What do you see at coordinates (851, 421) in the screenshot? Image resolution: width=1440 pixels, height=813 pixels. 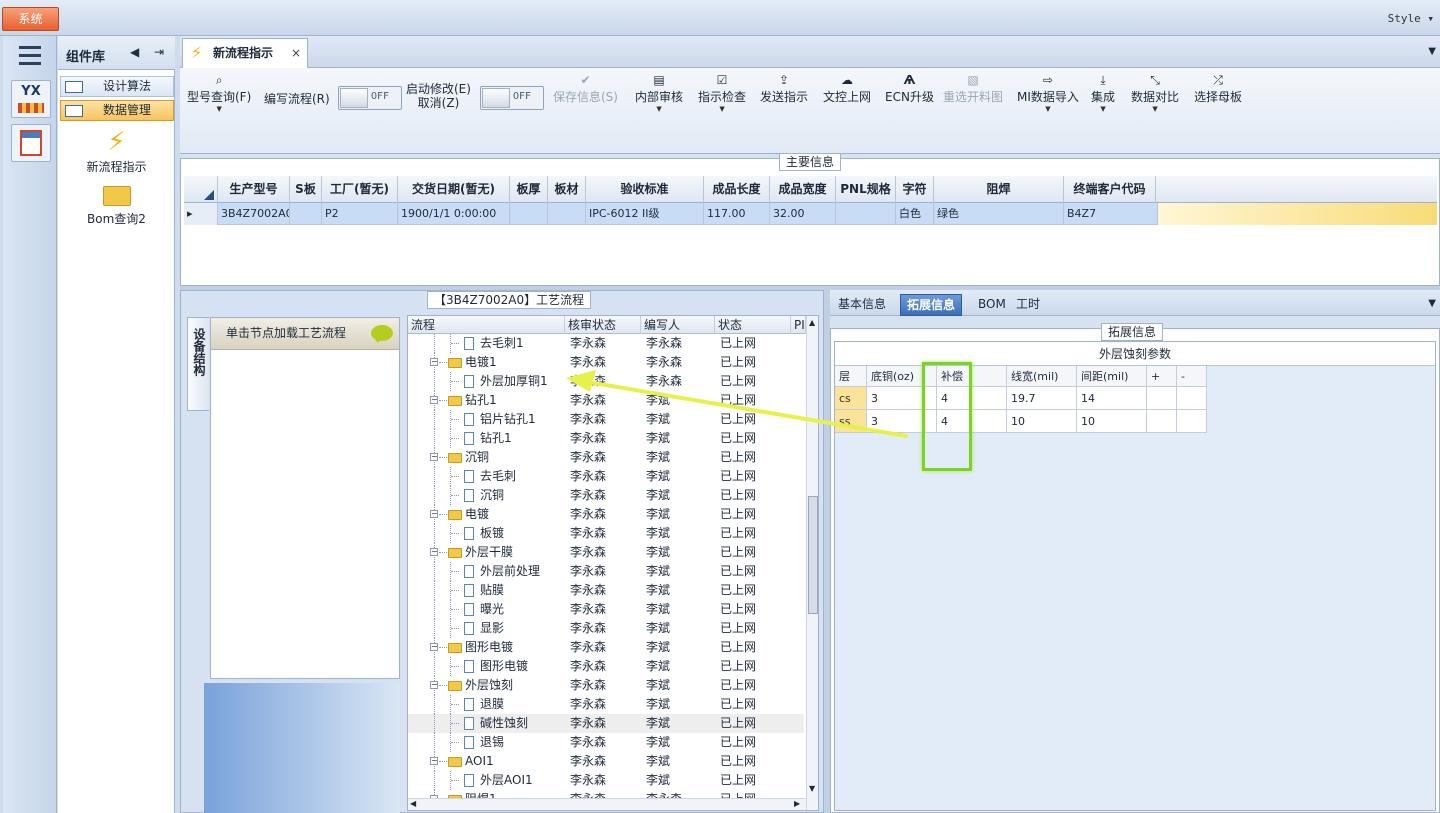 I see `etch-cell: ss` at bounding box center [851, 421].